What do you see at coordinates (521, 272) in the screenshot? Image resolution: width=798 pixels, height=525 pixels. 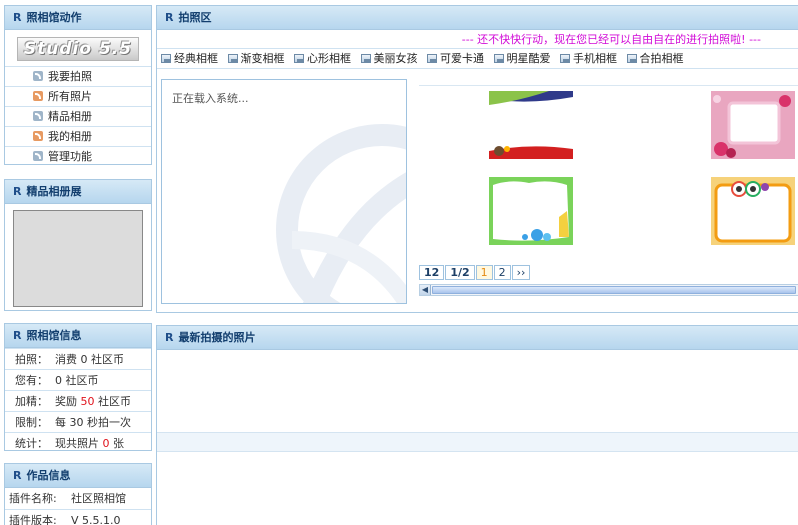 I see `pager-next: ››` at bounding box center [521, 272].